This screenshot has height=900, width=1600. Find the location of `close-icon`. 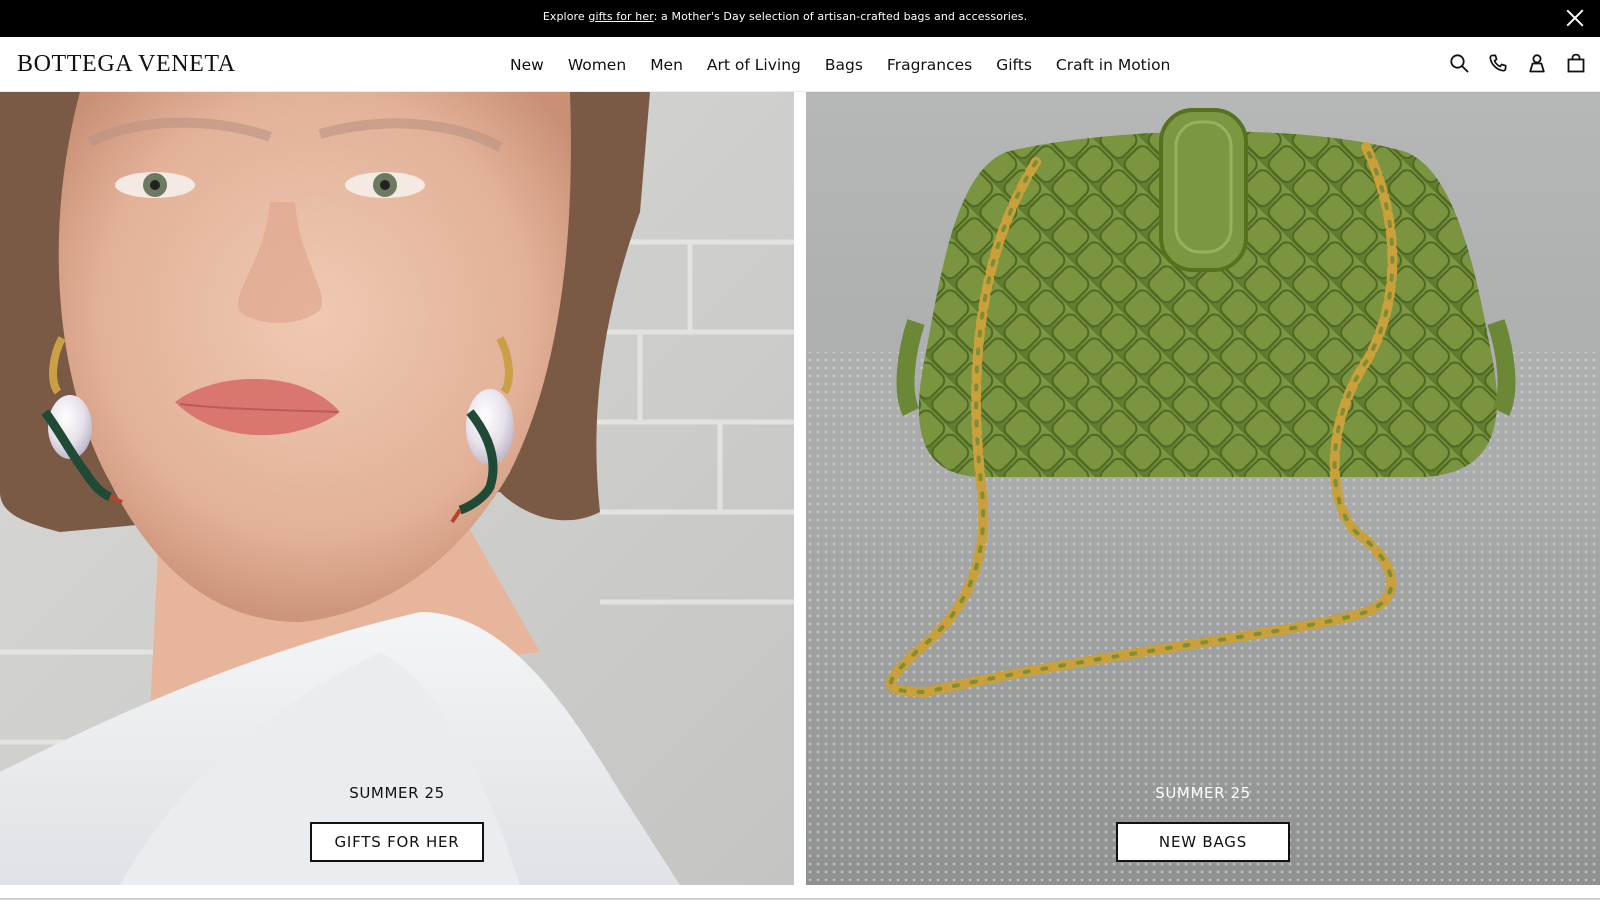

close-icon is located at coordinates (1575, 18).